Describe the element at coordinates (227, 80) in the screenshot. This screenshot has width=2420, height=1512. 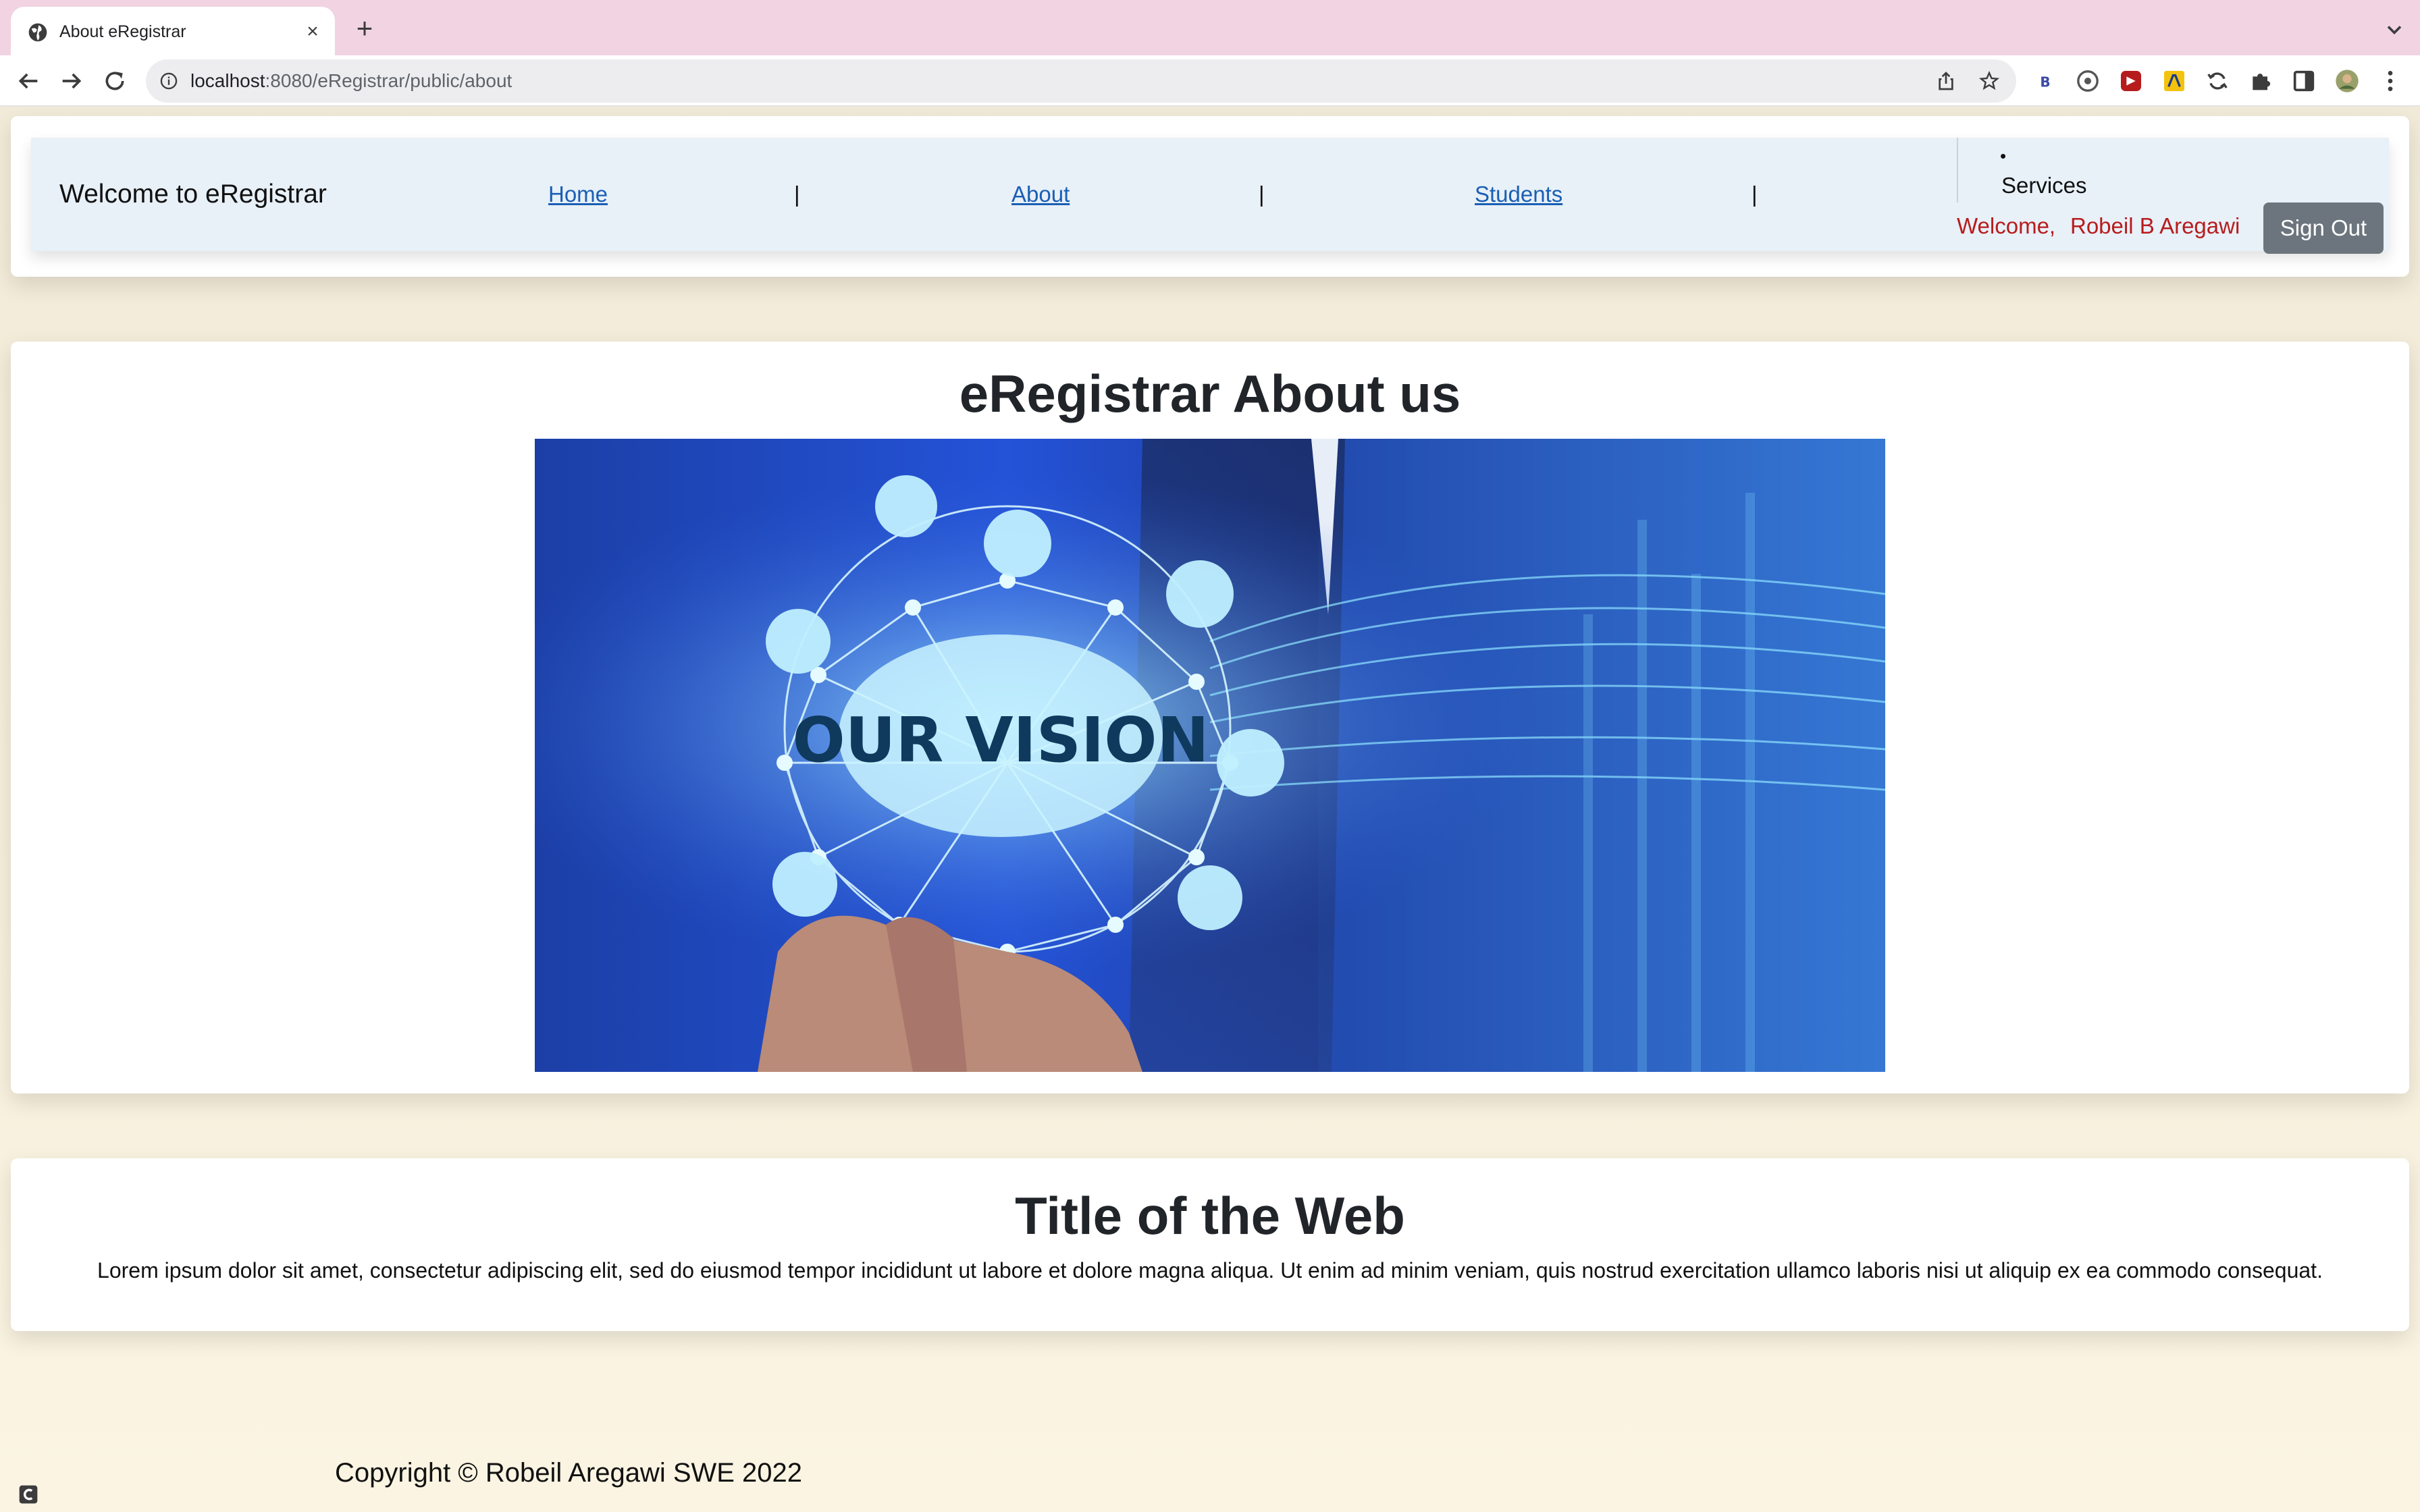
I see `url-host: localhost` at that location.